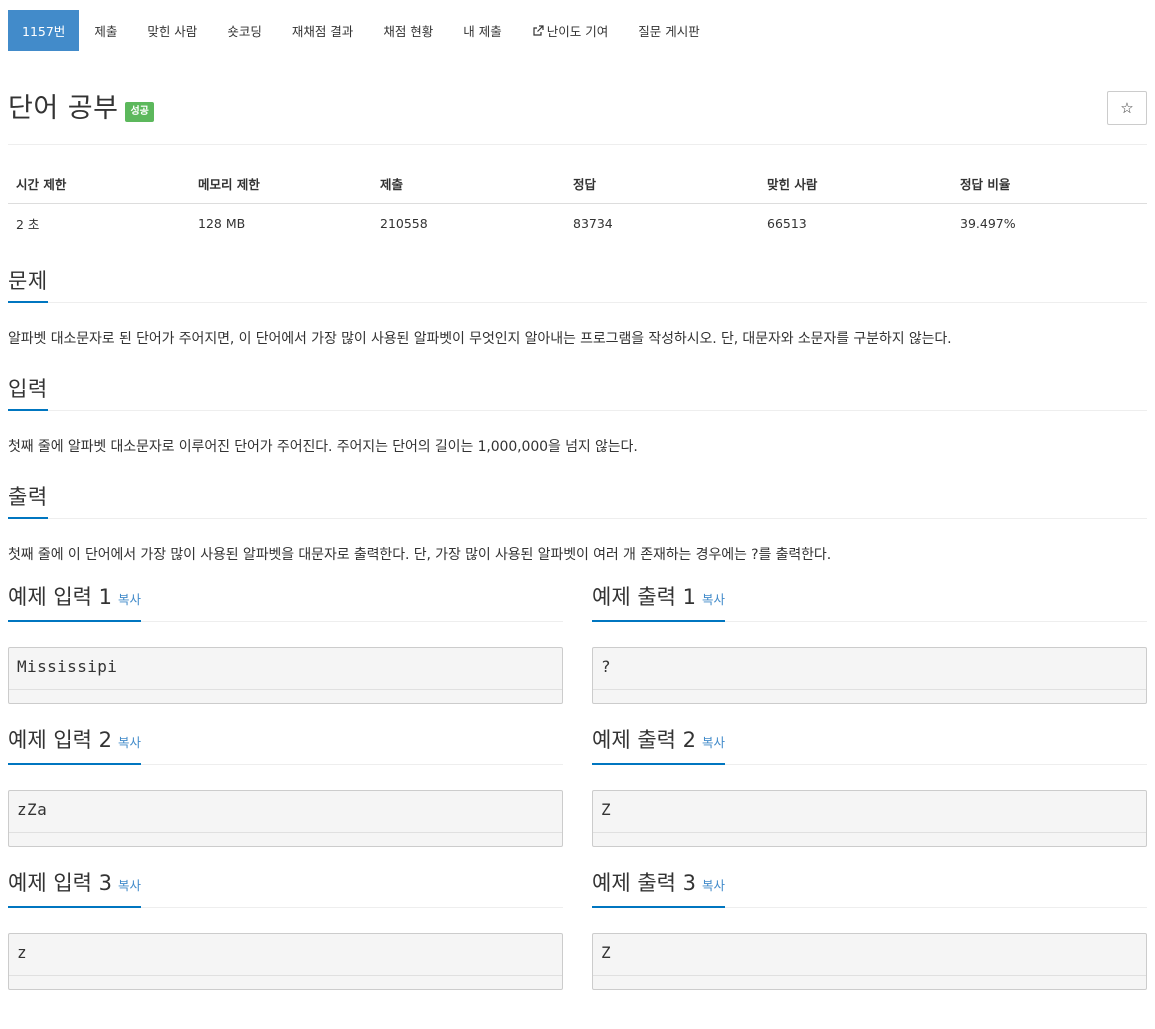 The width and height of the screenshot is (1155, 1029). What do you see at coordinates (244, 30) in the screenshot?
I see `tab-short-coding: 숏코딩` at bounding box center [244, 30].